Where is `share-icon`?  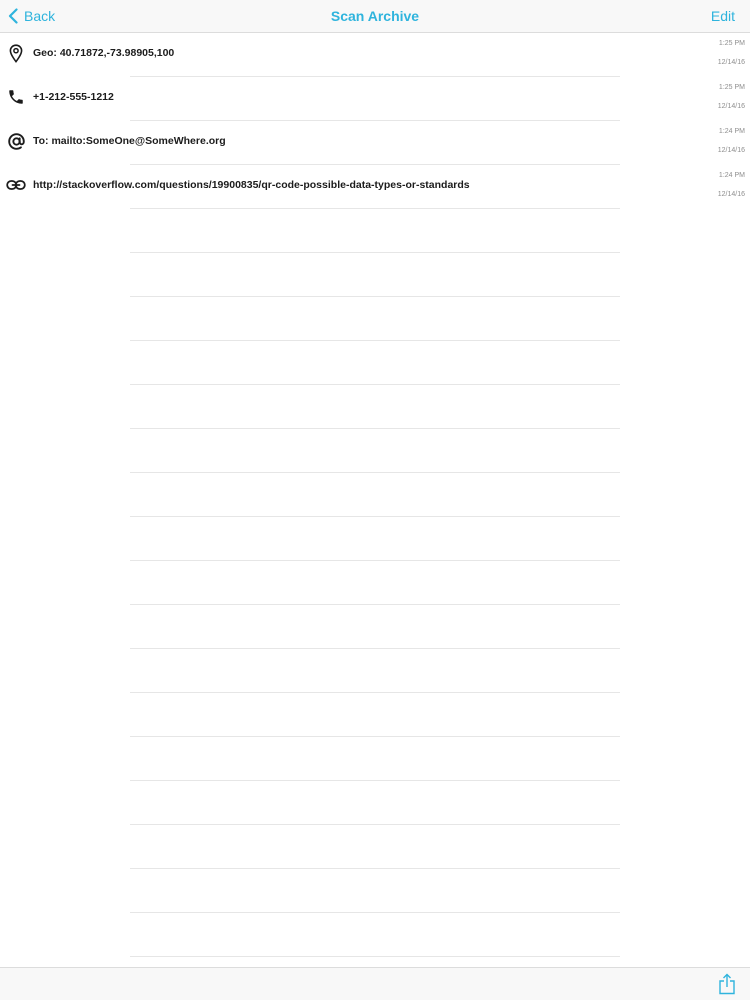 share-icon is located at coordinates (727, 984).